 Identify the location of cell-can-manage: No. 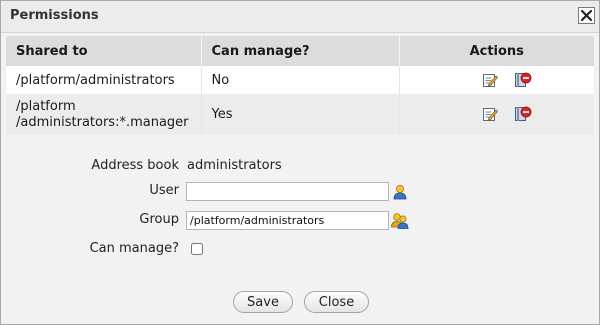
(300, 80).